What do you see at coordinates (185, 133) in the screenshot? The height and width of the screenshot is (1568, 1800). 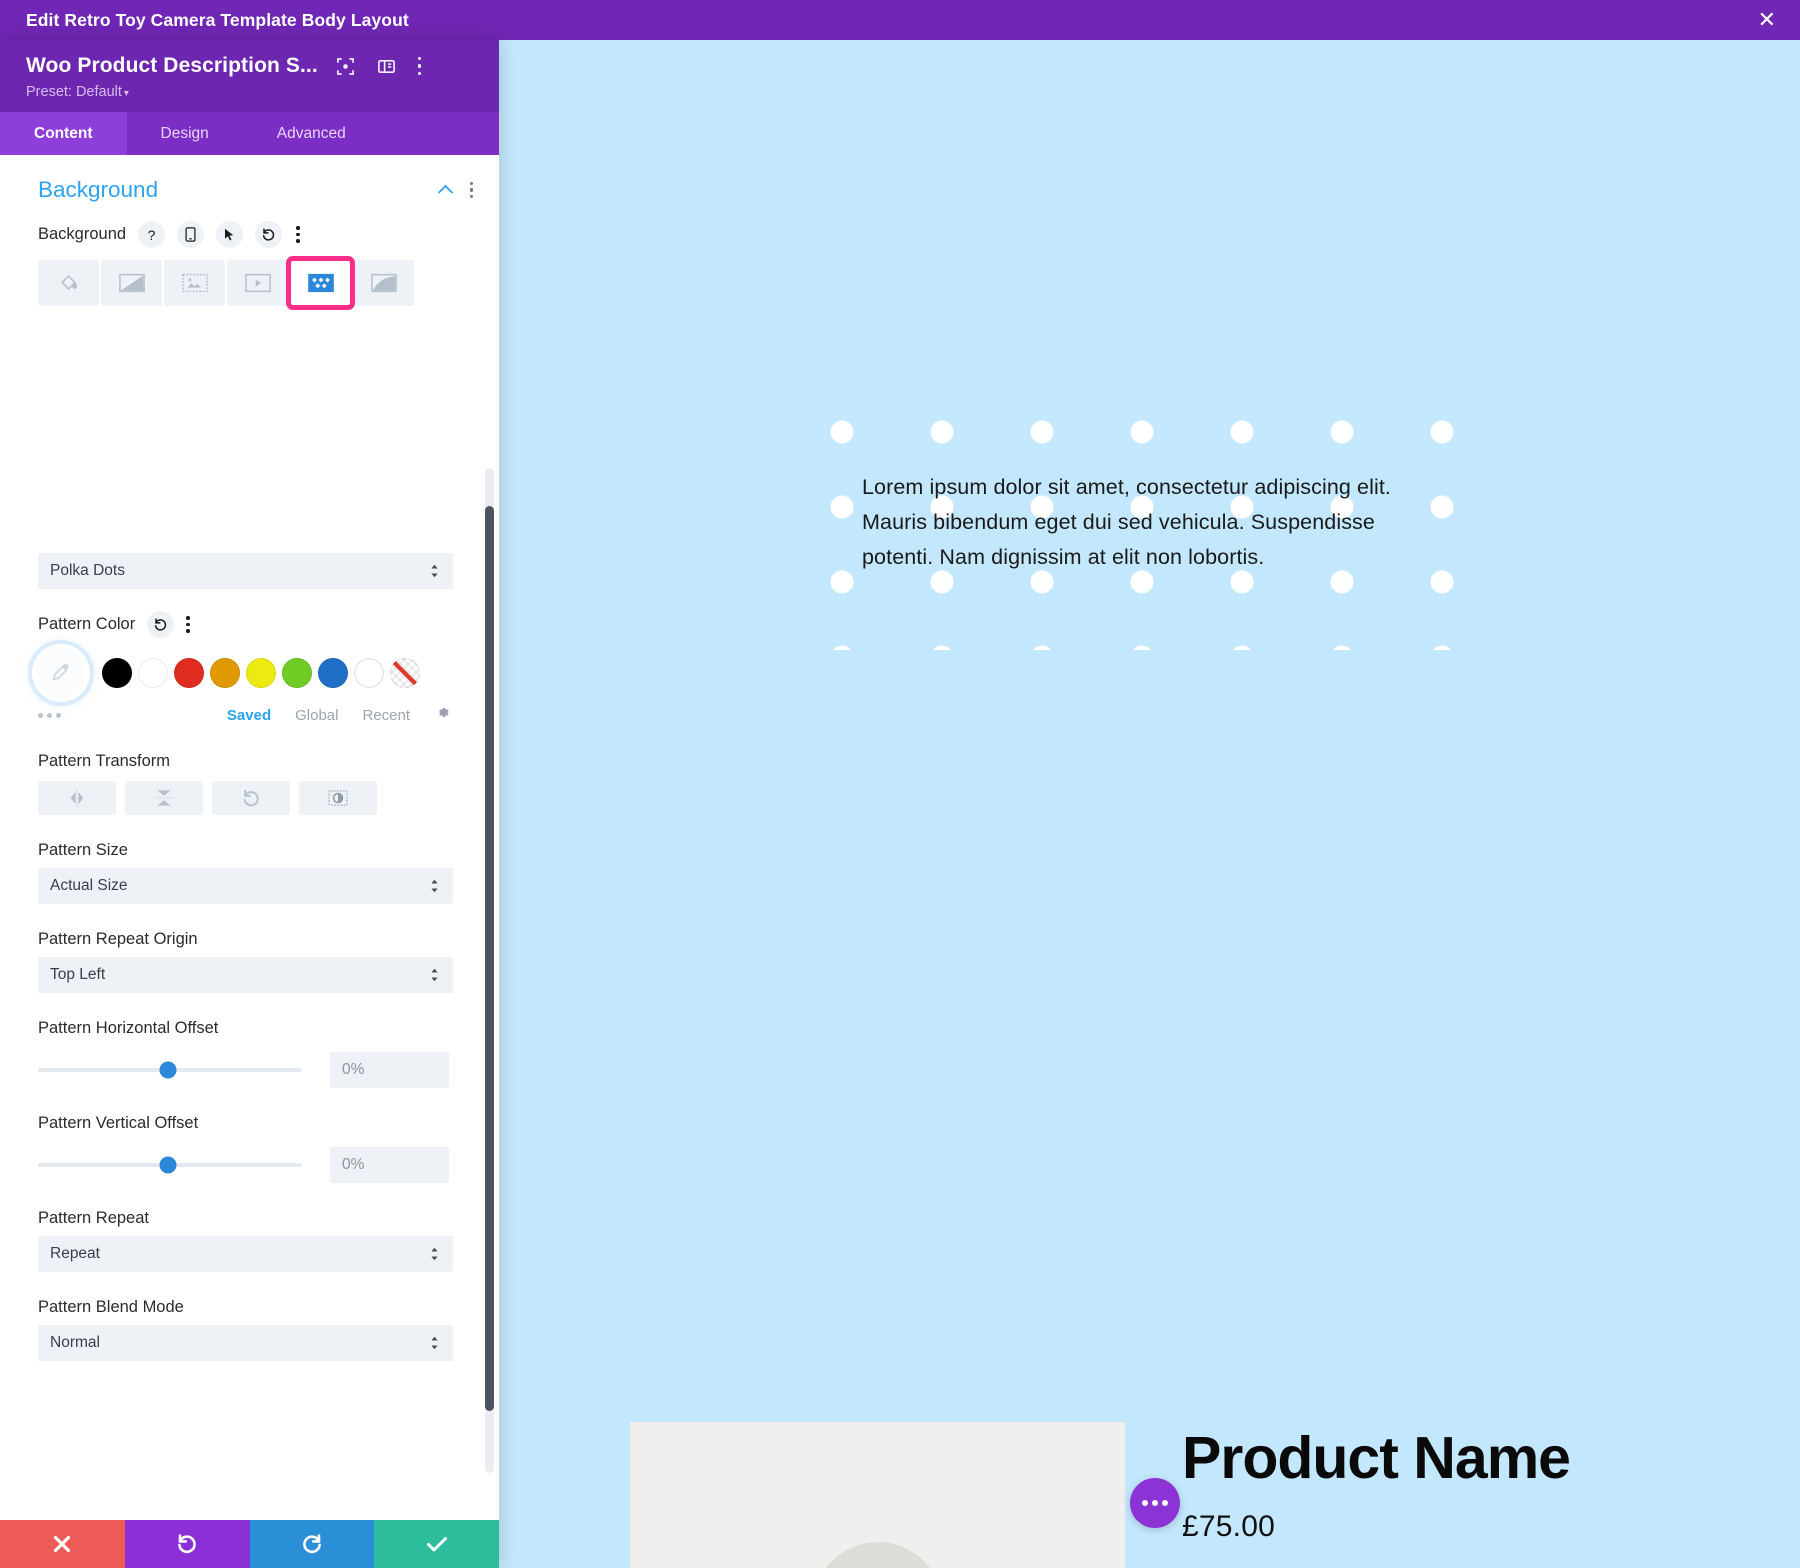 I see `tab-design: Design` at bounding box center [185, 133].